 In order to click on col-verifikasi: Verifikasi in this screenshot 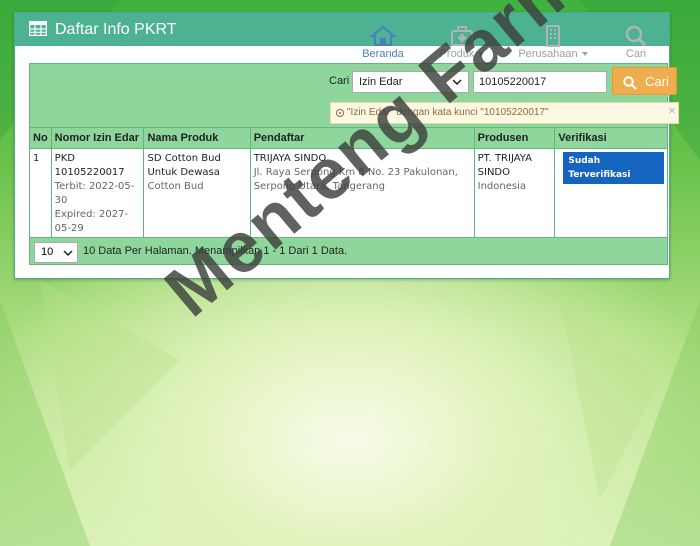, I will do `click(611, 138)`.